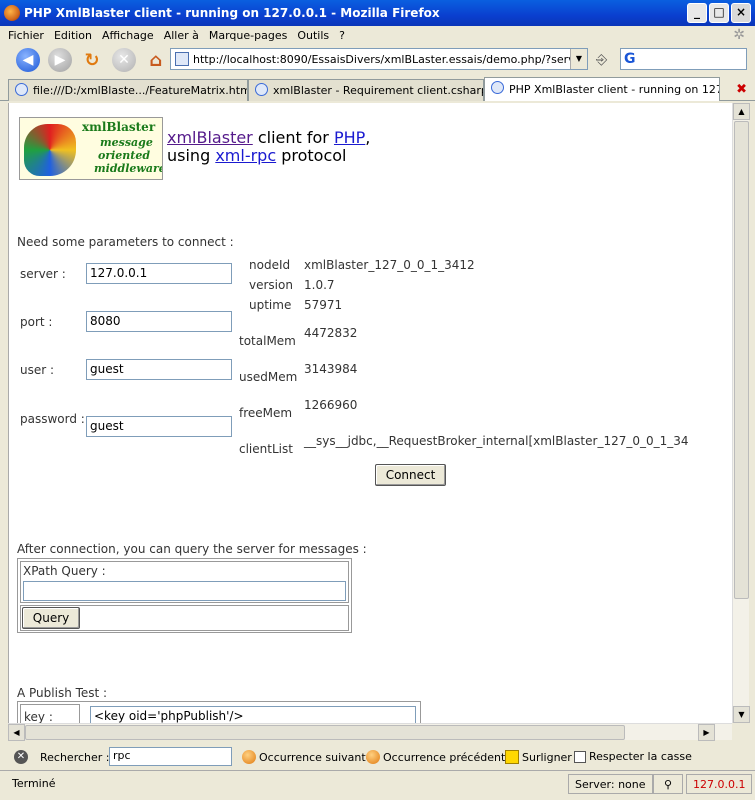 This screenshot has height=800, width=755. I want to click on vertical-scrollbar: ▲ ▼, so click(741, 413).